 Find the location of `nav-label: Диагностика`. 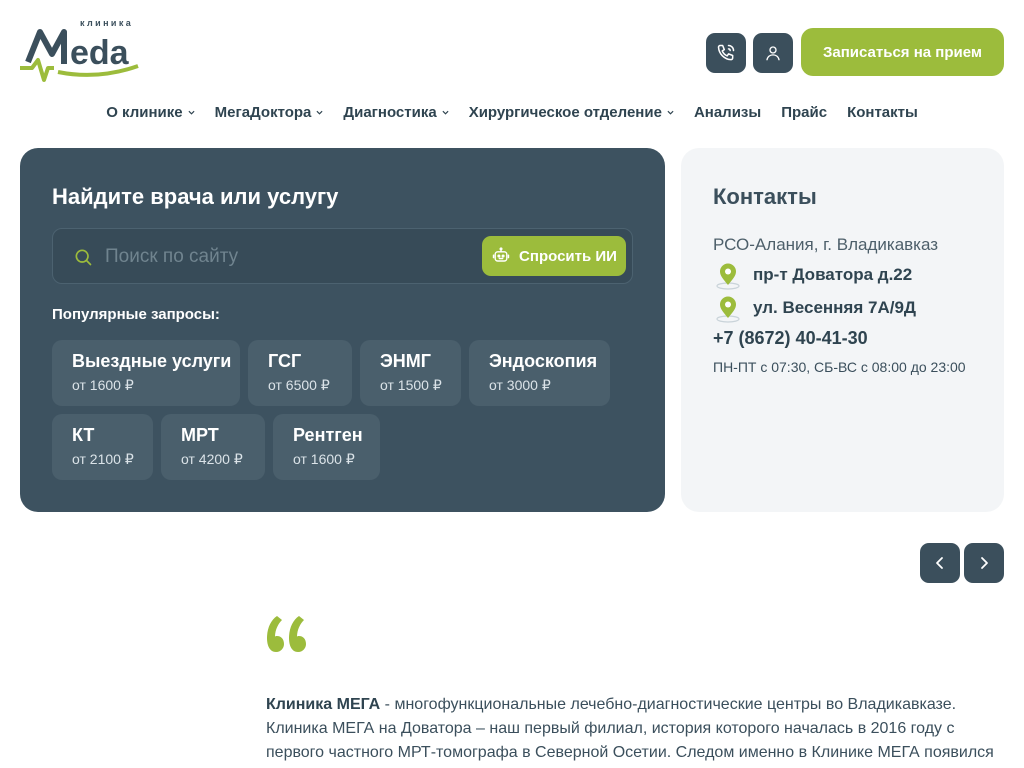

nav-label: Диагностика is located at coordinates (390, 112).